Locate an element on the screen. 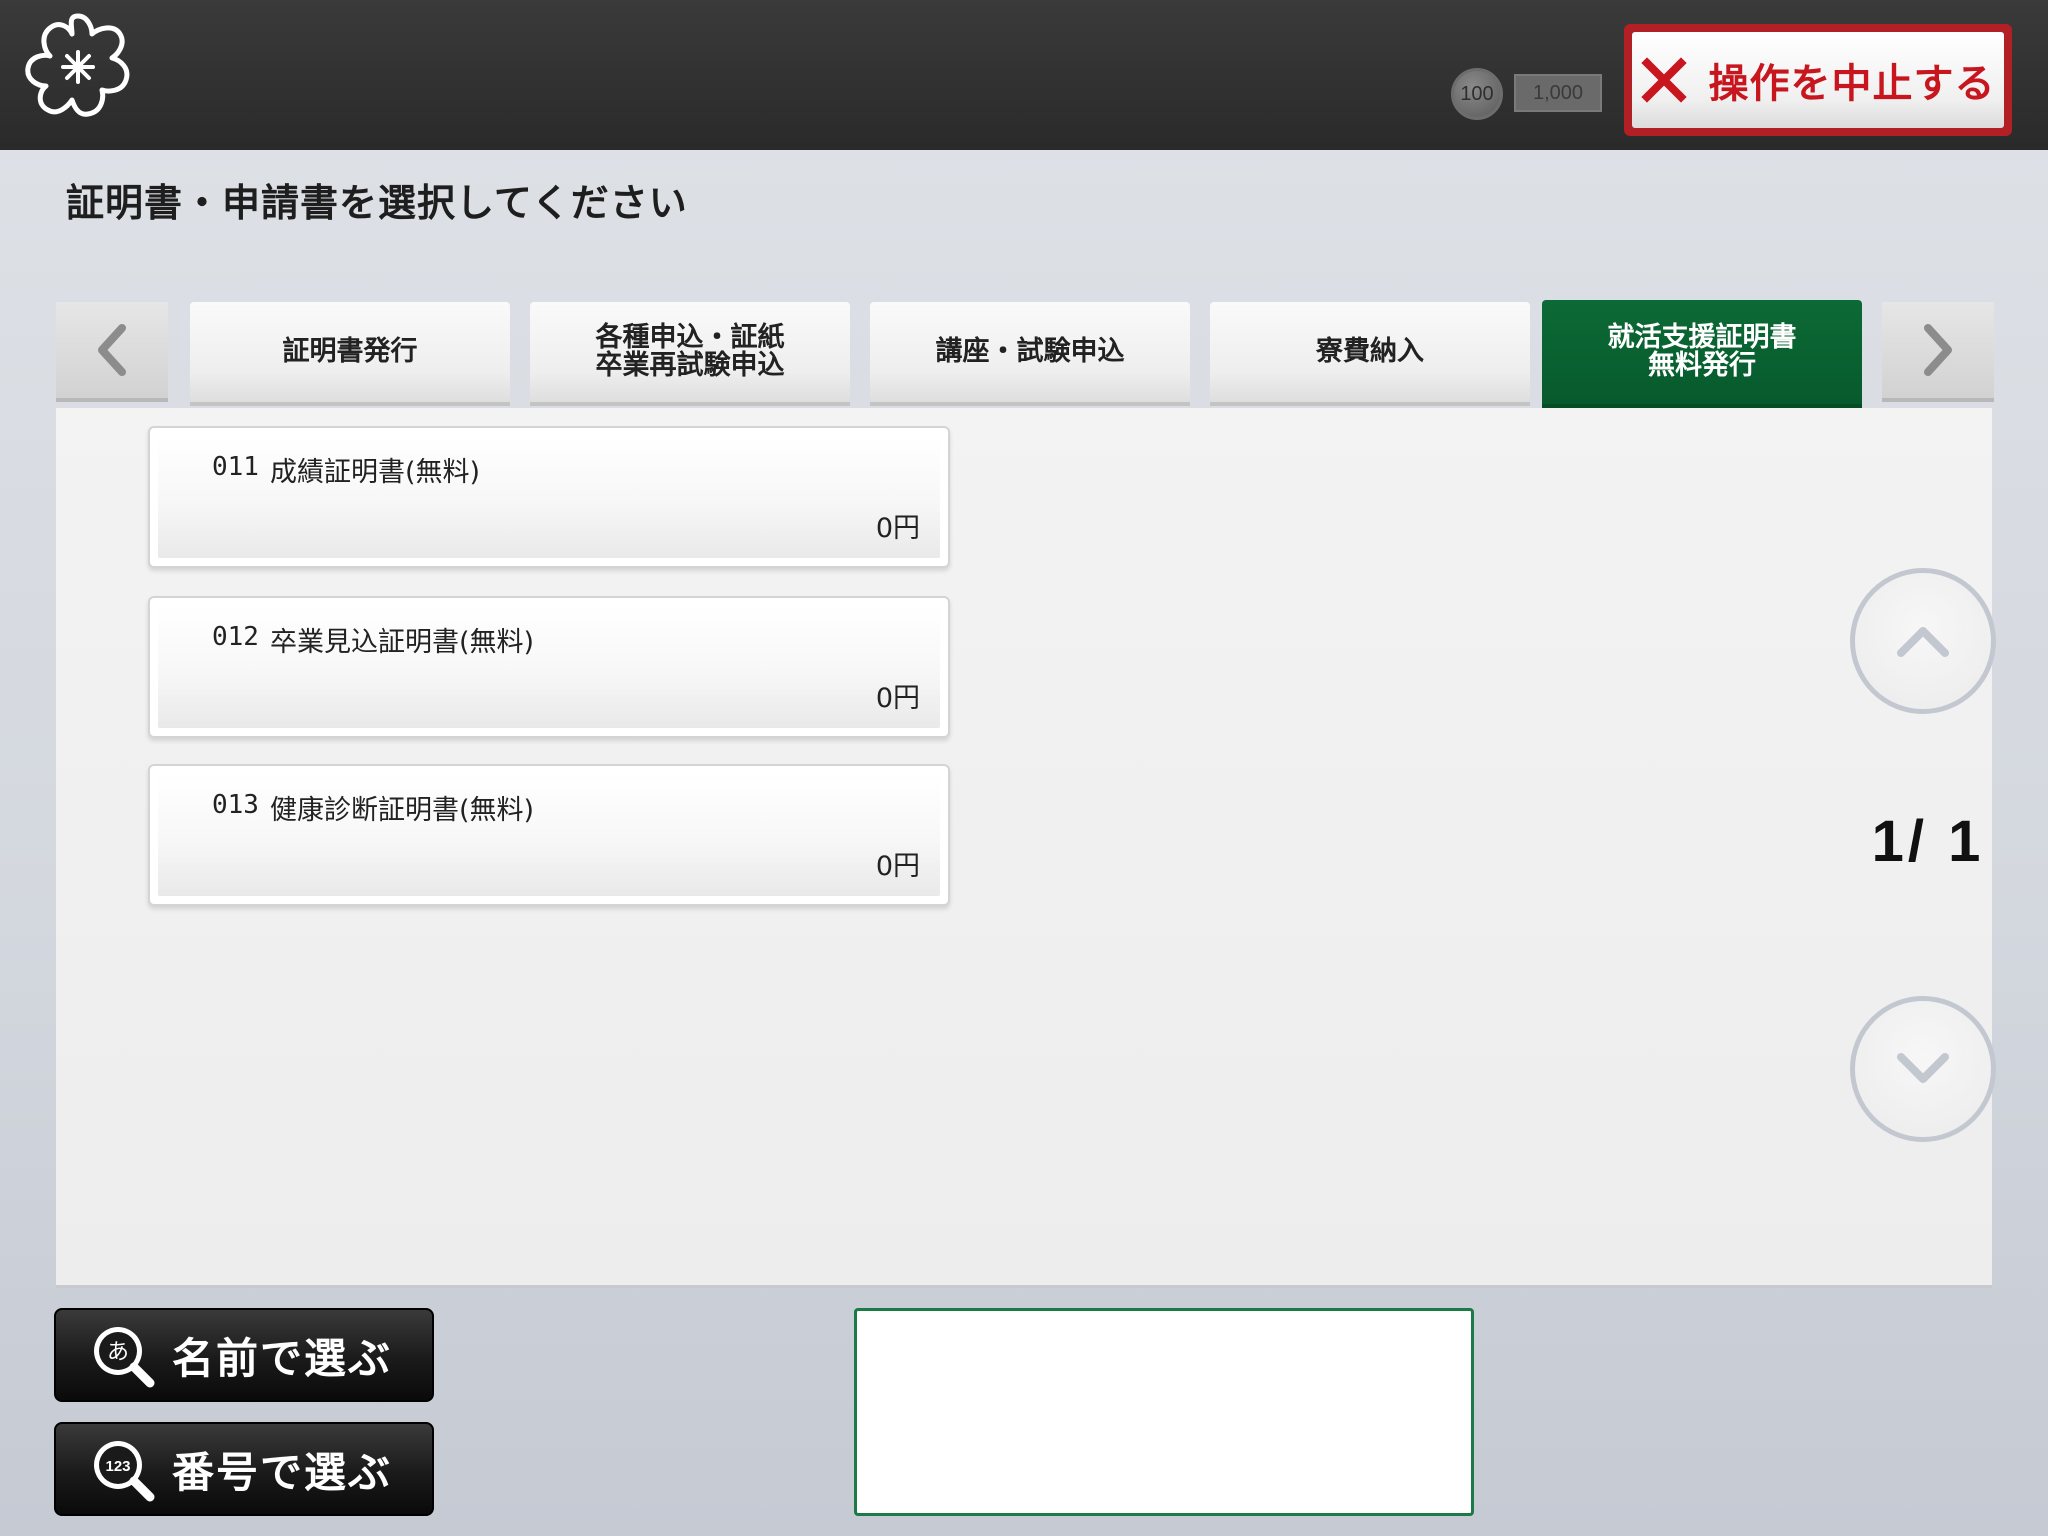 Image resolution: width=2048 pixels, height=1536 pixels. scroll-up-button is located at coordinates (1923, 641).